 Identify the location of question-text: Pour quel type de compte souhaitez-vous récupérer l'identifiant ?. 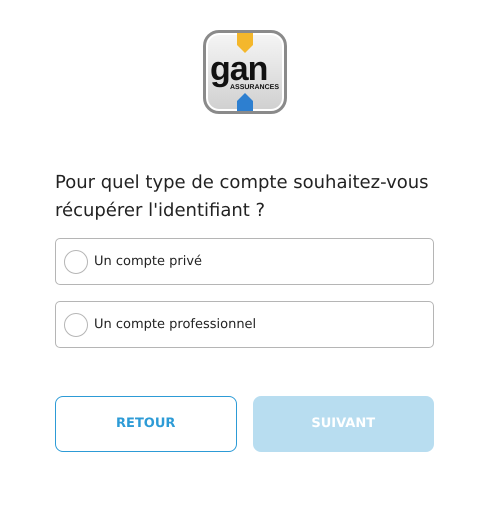
(242, 197).